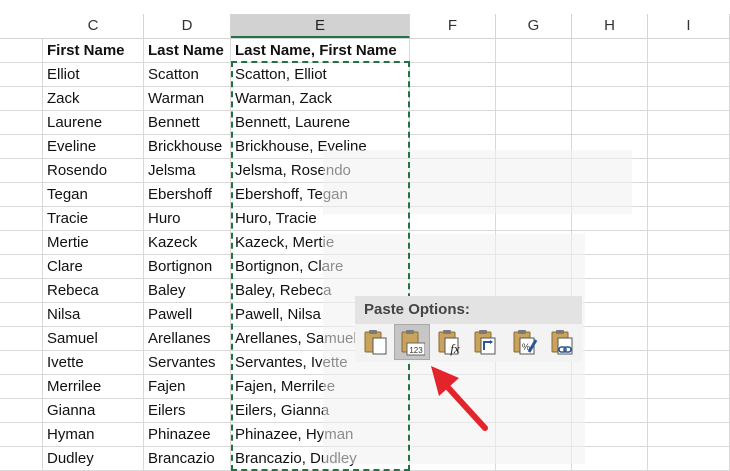 This screenshot has width=730, height=471. I want to click on cell-last-name: Huro, so click(187, 219).